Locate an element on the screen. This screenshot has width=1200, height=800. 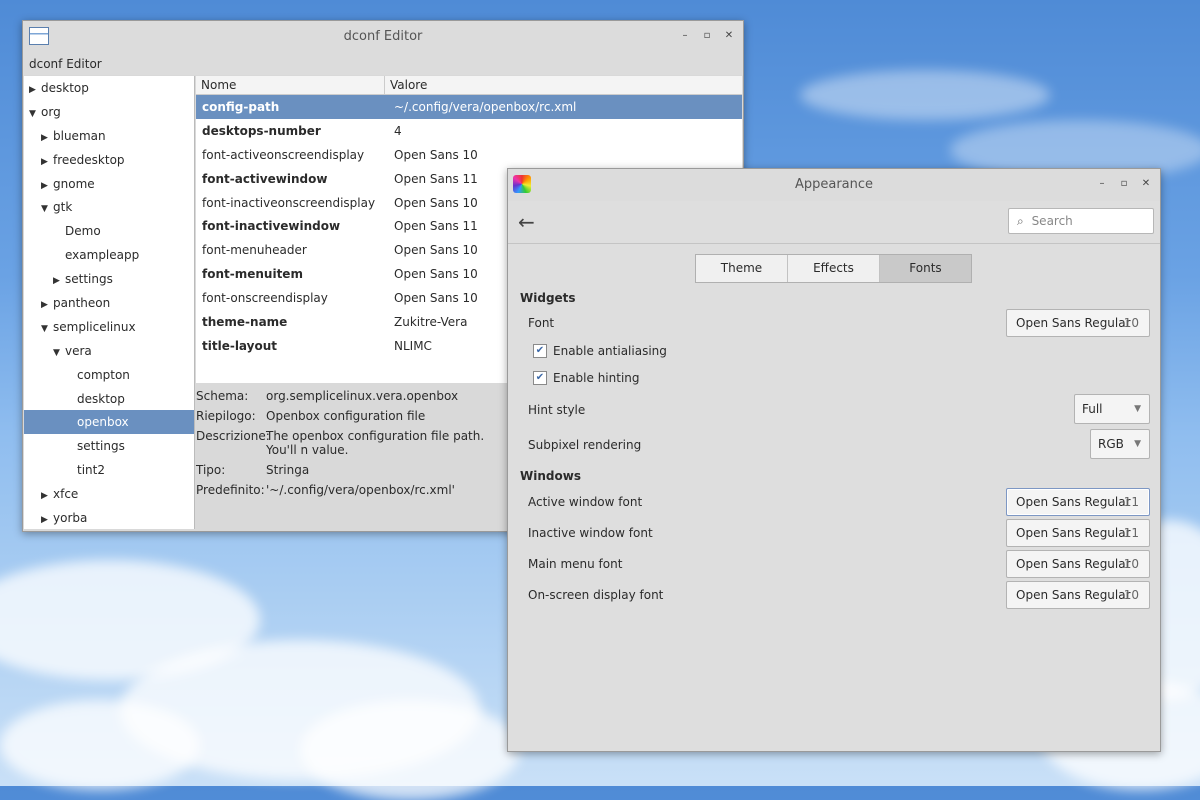
osd-font-button: Open Sans Regular 10 is located at coordinates (1078, 595).